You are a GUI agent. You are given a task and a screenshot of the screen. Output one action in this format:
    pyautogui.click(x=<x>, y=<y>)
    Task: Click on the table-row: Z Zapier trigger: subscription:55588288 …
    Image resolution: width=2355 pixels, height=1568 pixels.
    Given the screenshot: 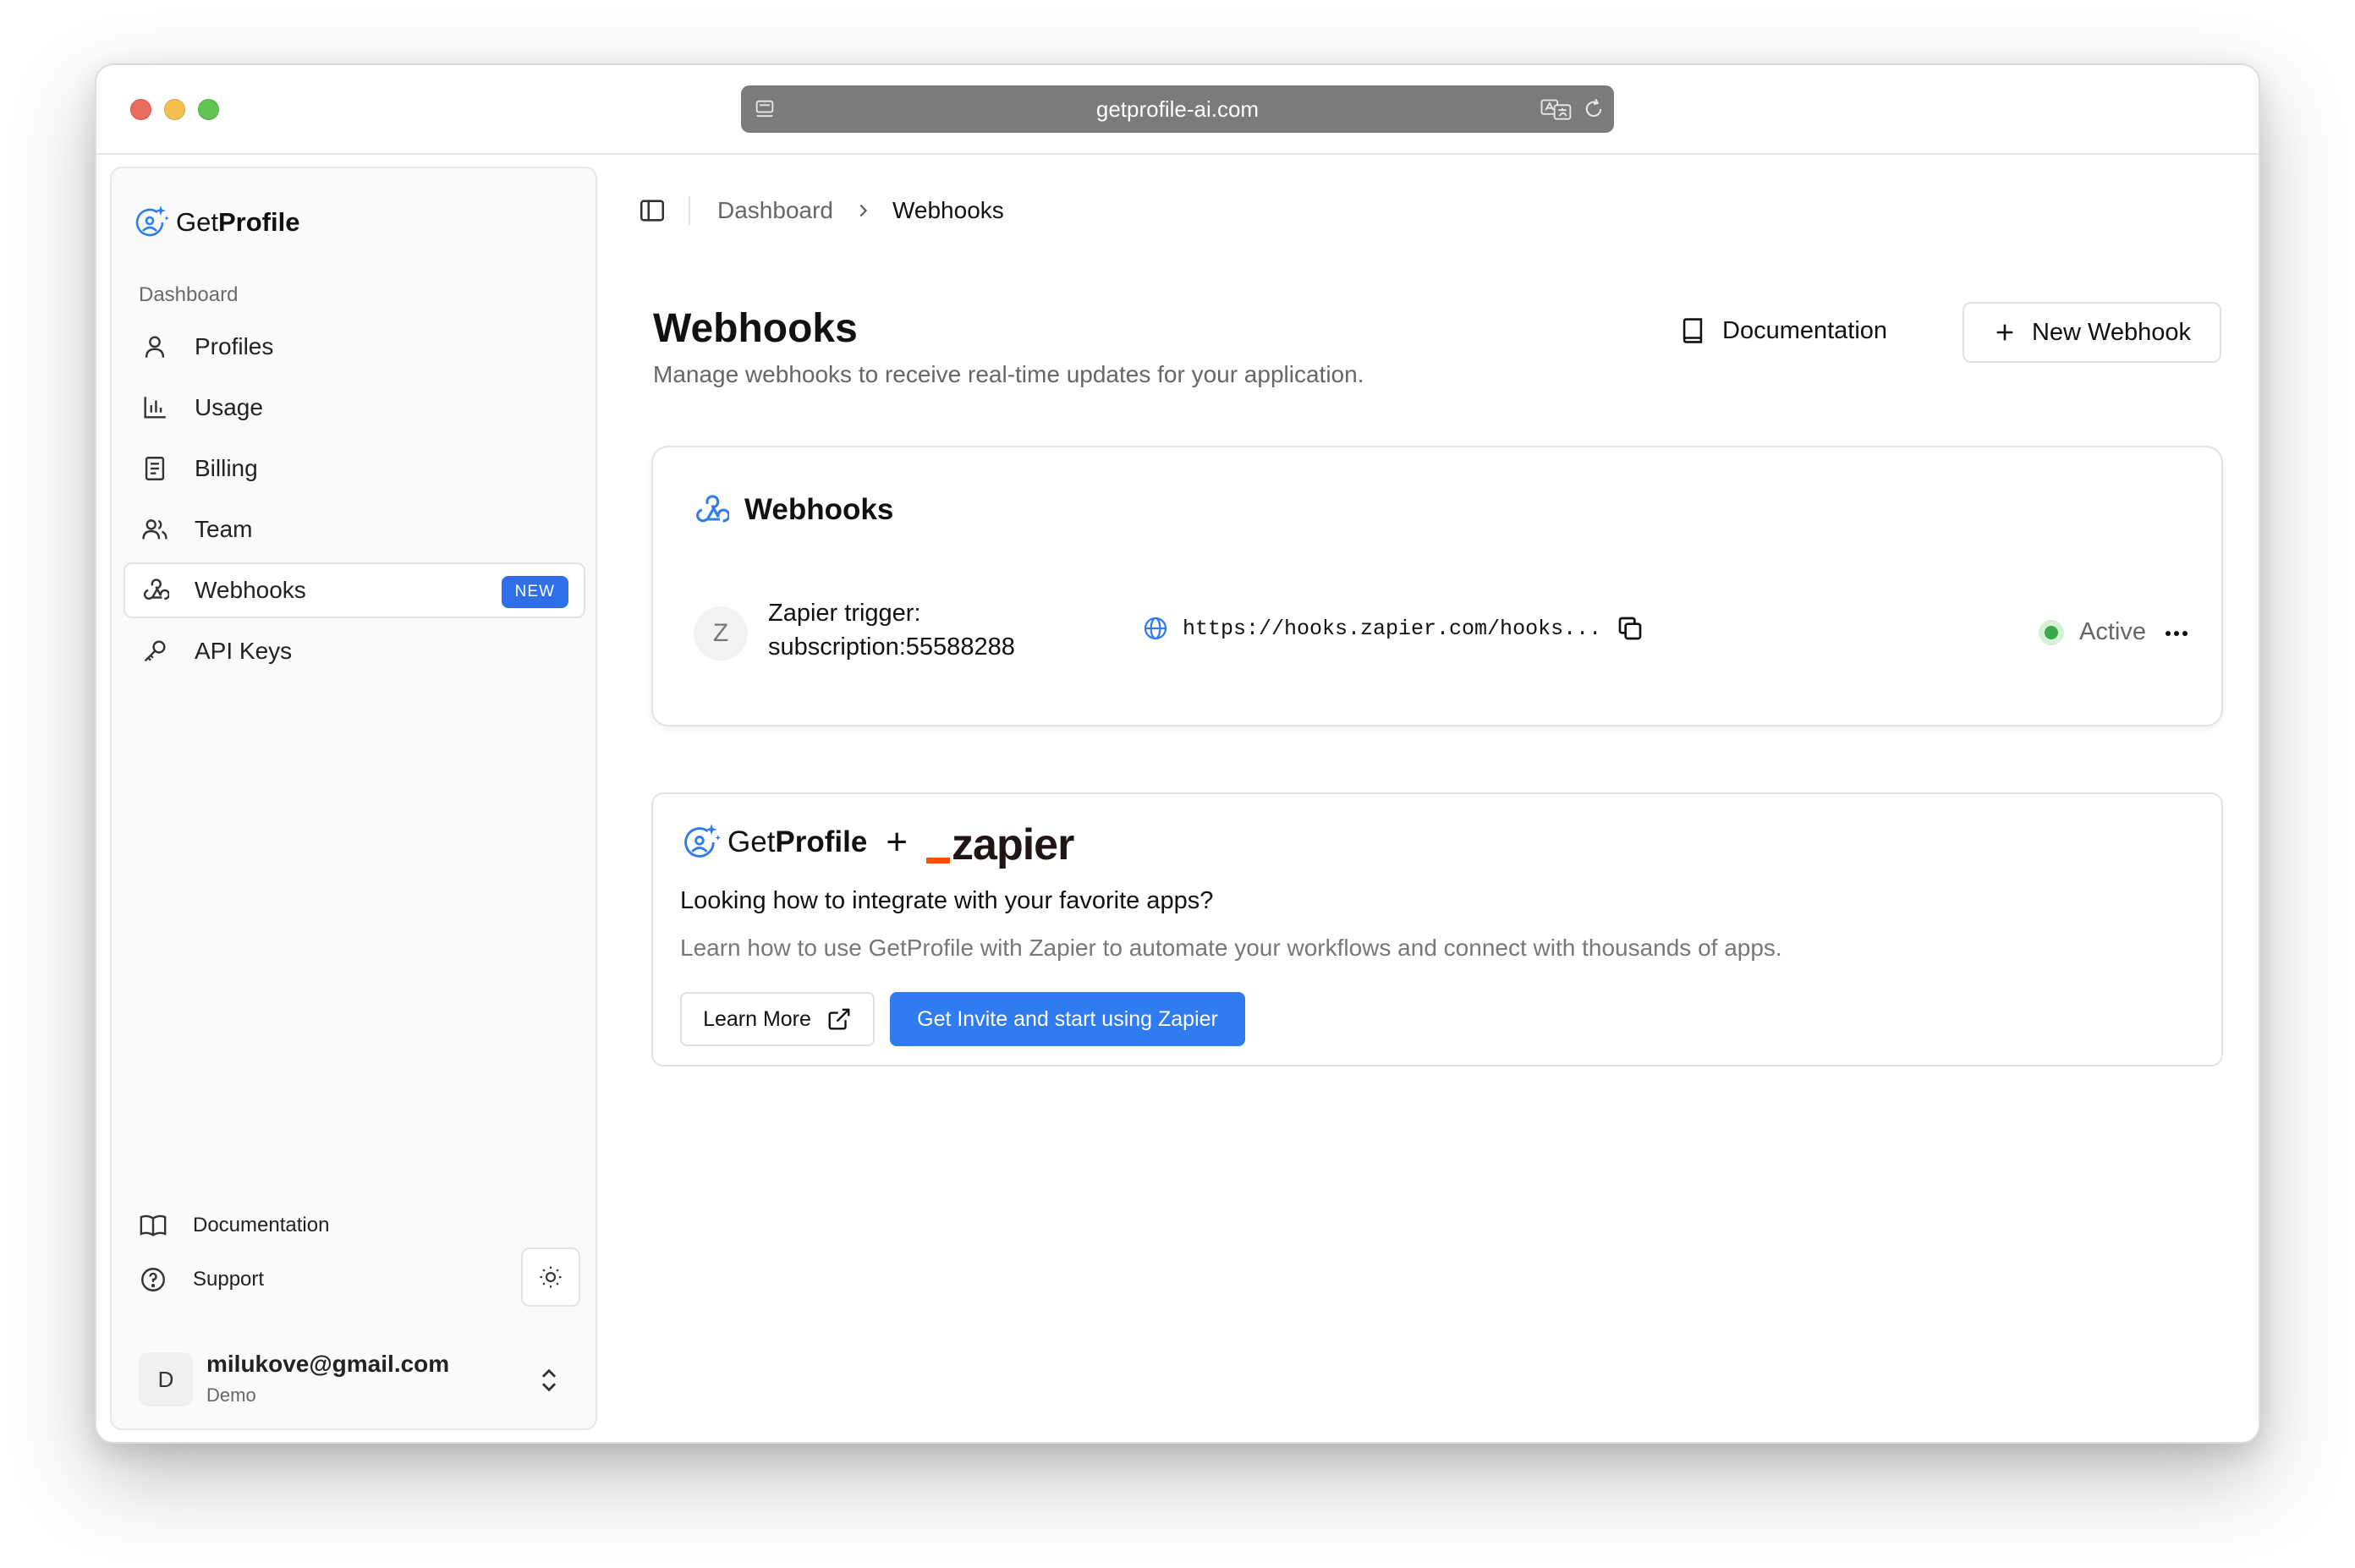 What is the action you would take?
    pyautogui.click(x=1441, y=634)
    